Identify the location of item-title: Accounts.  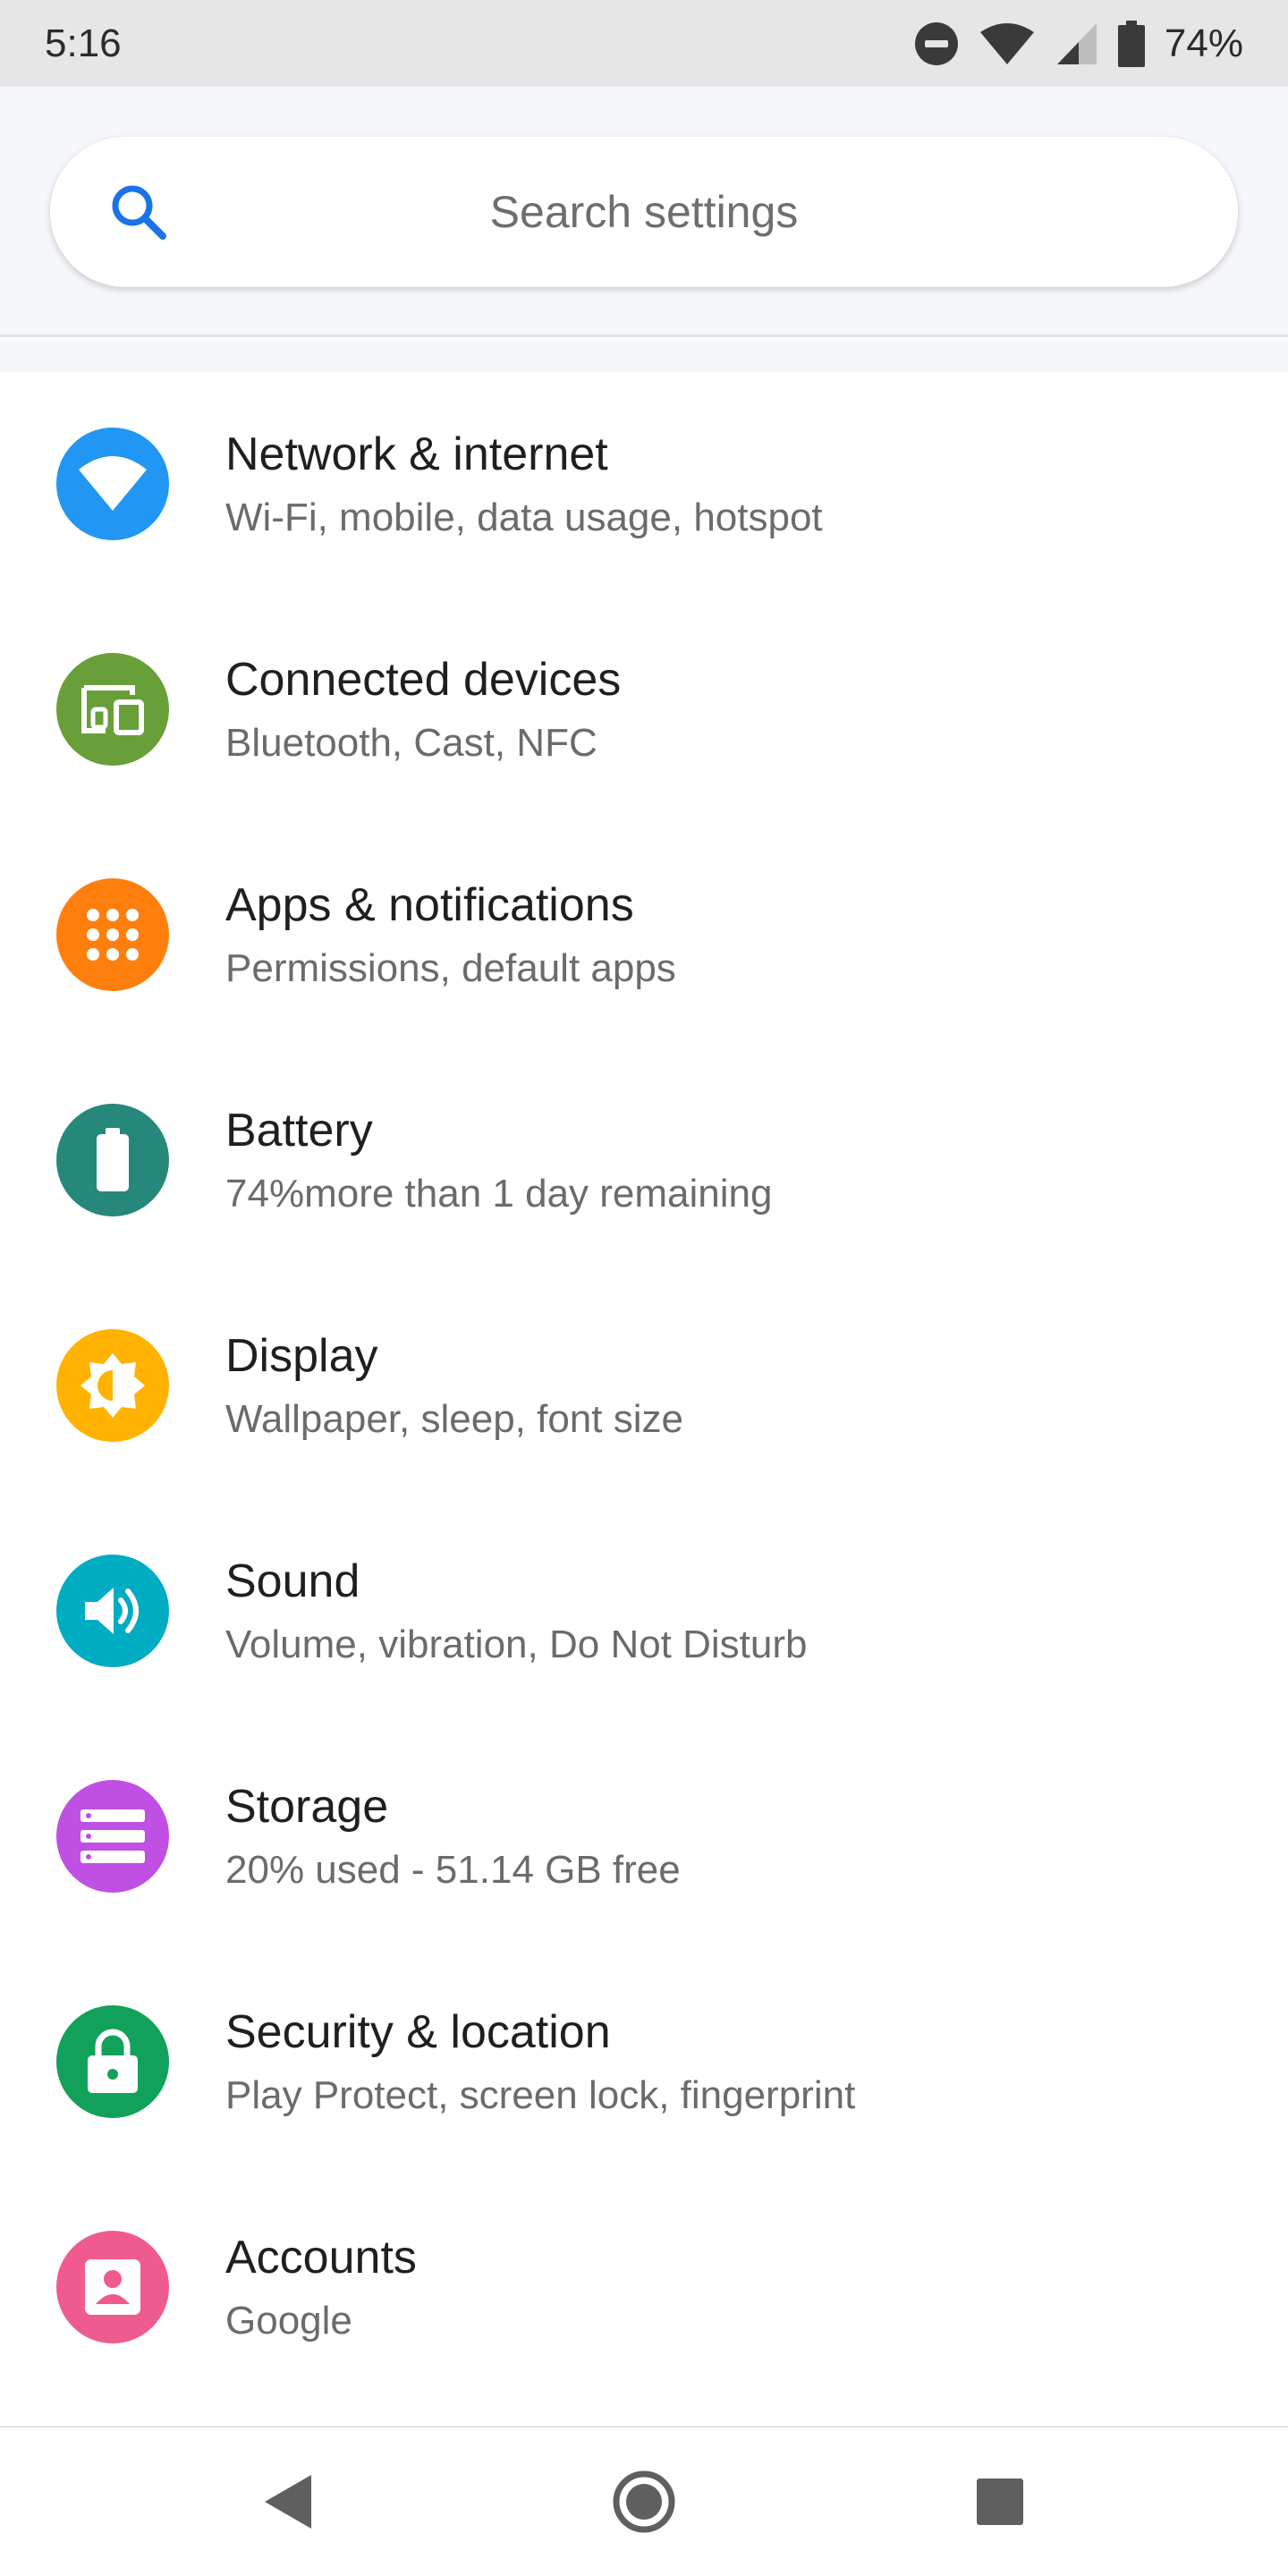
(321, 2258).